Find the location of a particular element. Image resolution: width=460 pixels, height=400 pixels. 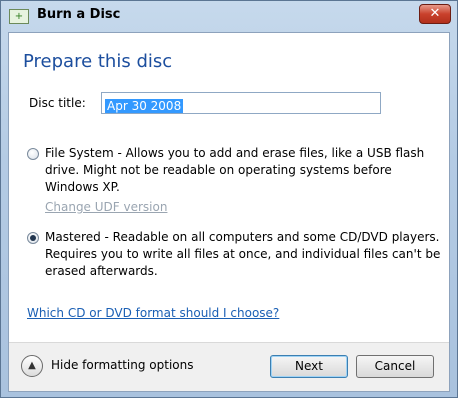

dialog-heading: Prepare this disc is located at coordinates (98, 61).